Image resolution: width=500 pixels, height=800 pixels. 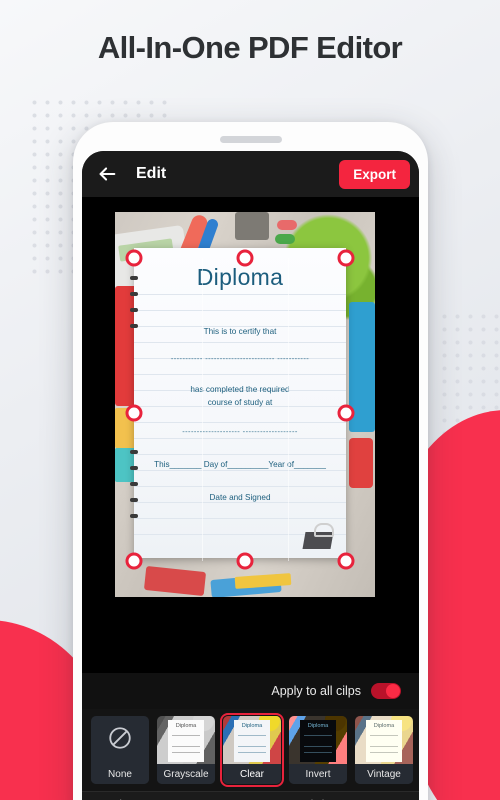 I want to click on filter-item-invert: Diploma Invert, so click(x=318, y=750).